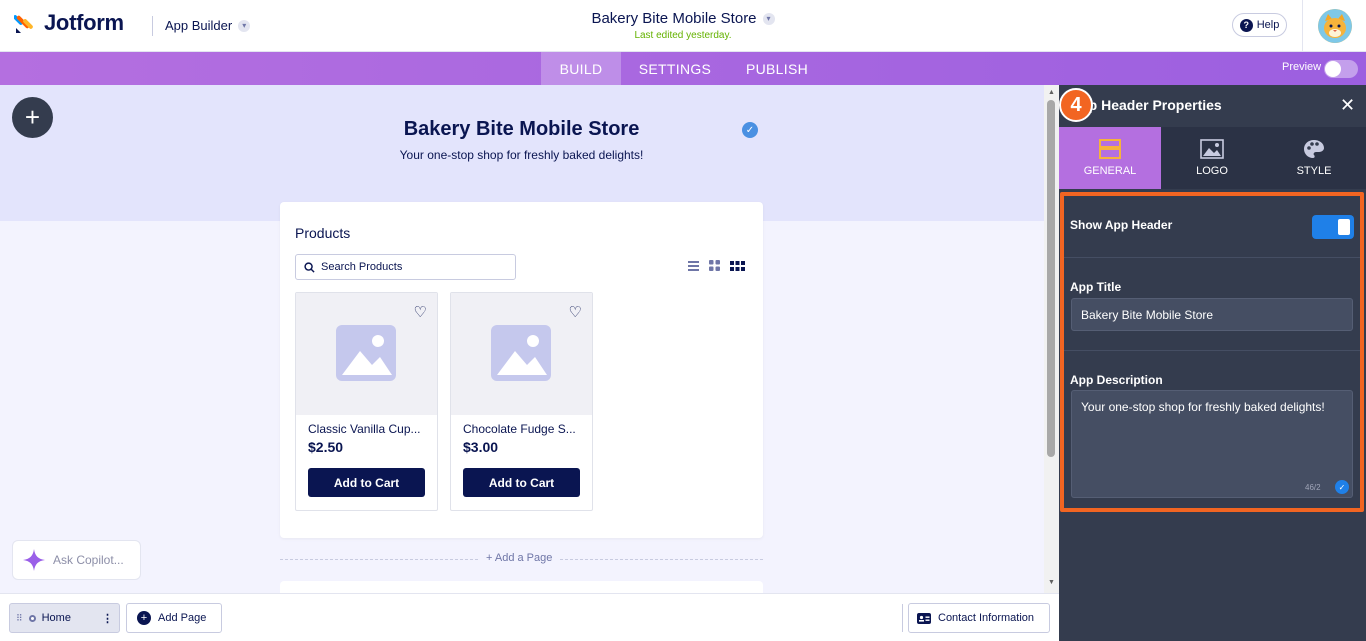 This screenshot has width=1366, height=641. I want to click on close-icon: ✕, so click(1347, 105).